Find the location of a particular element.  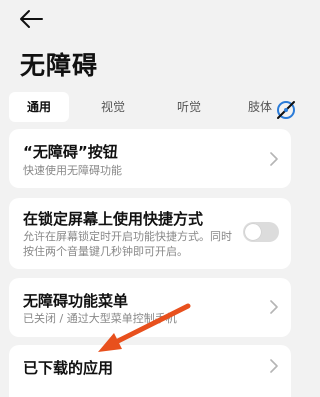

toggle-knob is located at coordinates (253, 232).